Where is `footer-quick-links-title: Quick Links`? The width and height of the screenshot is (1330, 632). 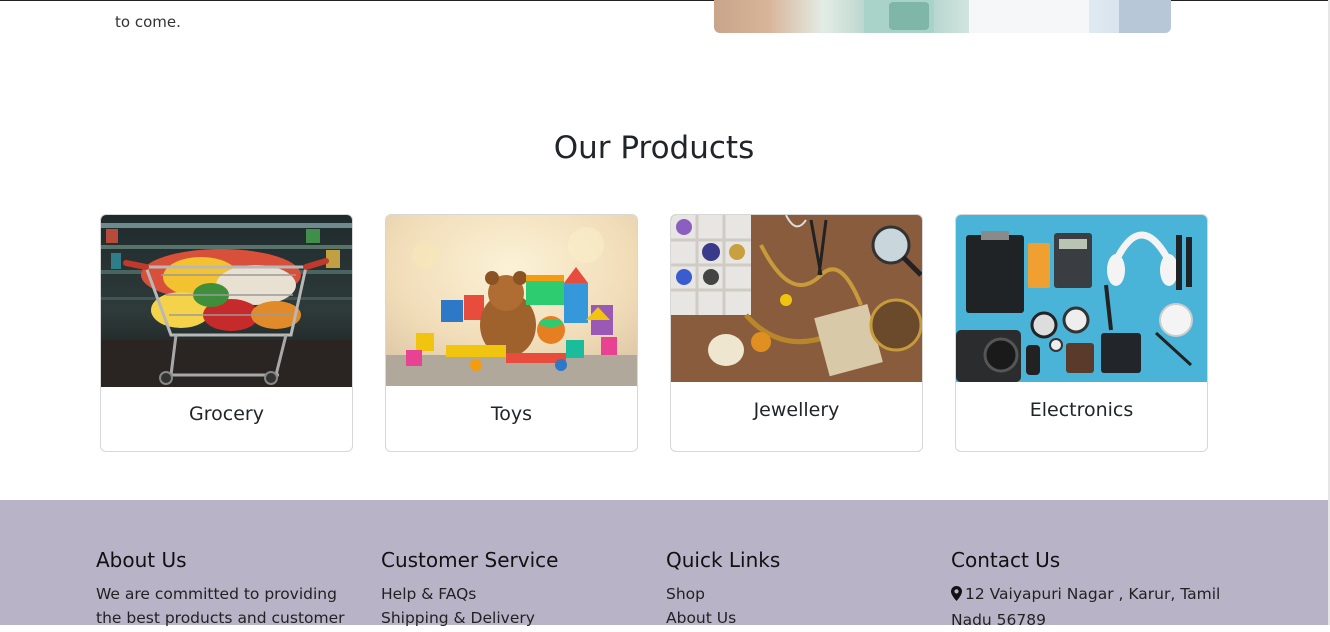 footer-quick-links-title: Quick Links is located at coordinates (723, 560).